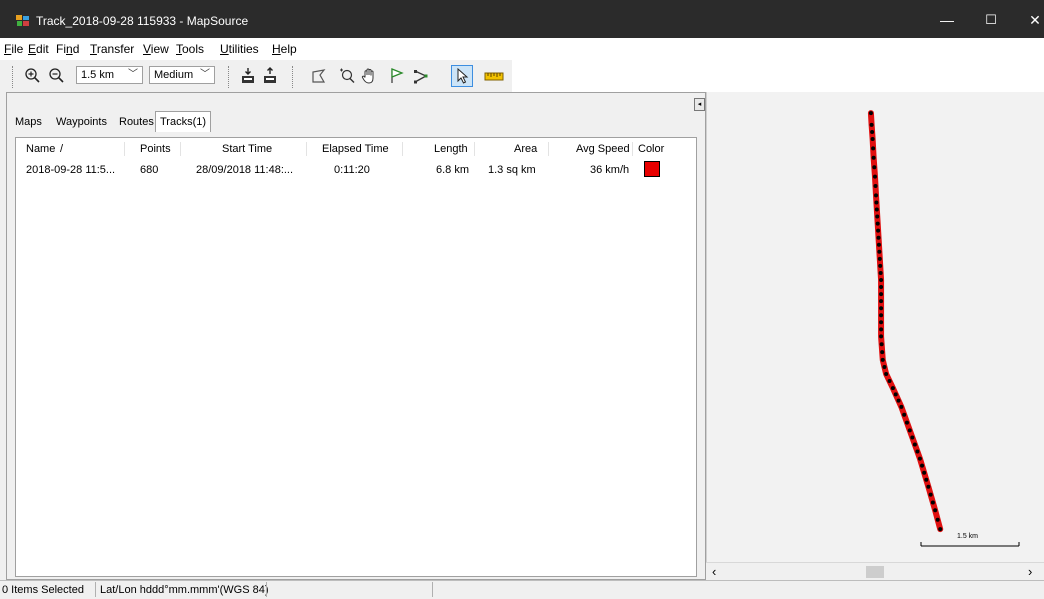  I want to click on column-header-area: Area, so click(525, 149).